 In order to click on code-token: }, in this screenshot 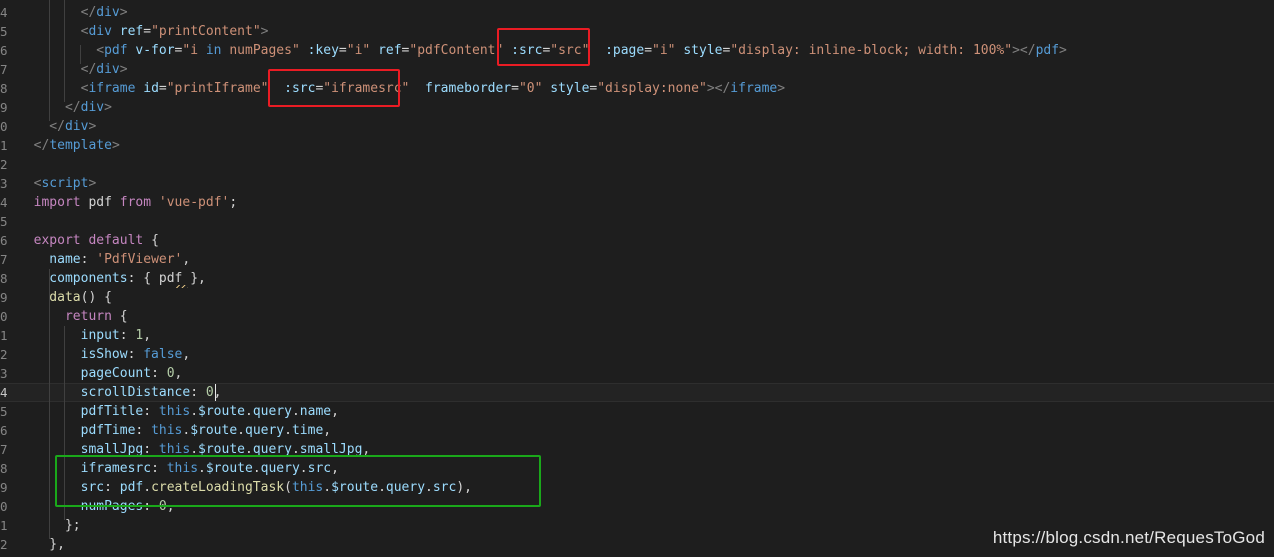, I will do `click(41, 544)`.